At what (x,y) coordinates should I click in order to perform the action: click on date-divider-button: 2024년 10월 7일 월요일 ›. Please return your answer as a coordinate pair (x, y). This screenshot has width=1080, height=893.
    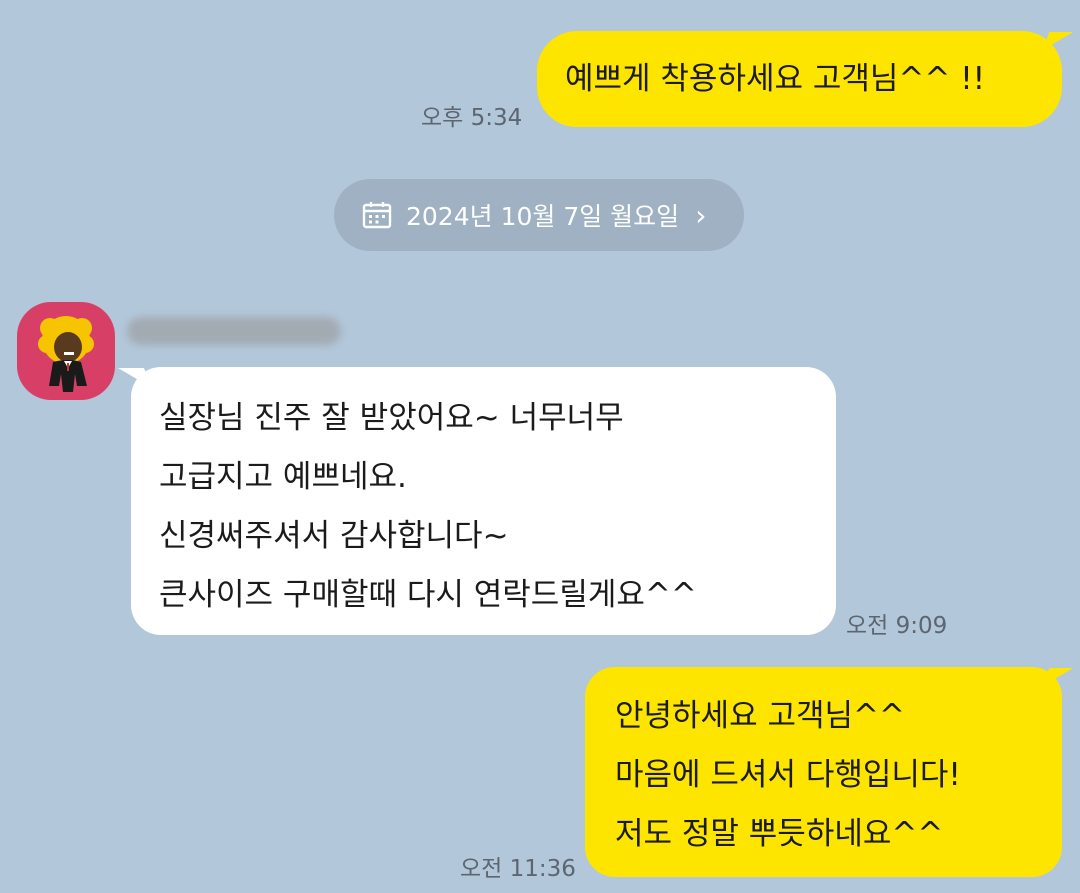
    Looking at the image, I should click on (539, 215).